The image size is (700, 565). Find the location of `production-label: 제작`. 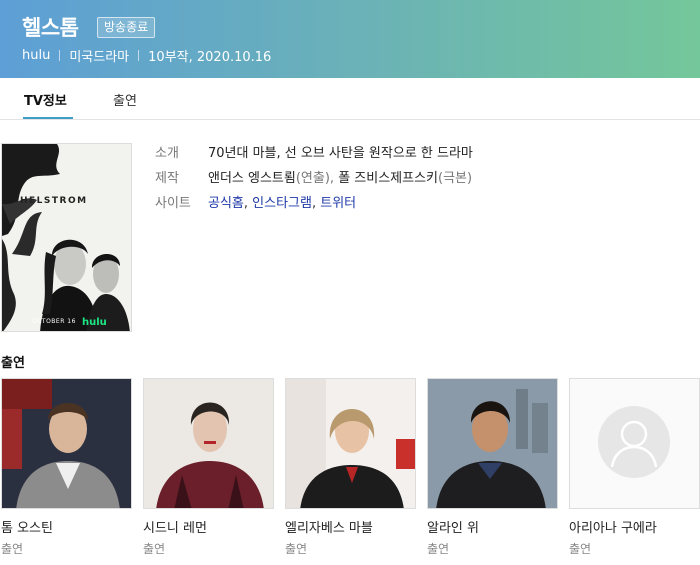

production-label: 제작 is located at coordinates (167, 178).